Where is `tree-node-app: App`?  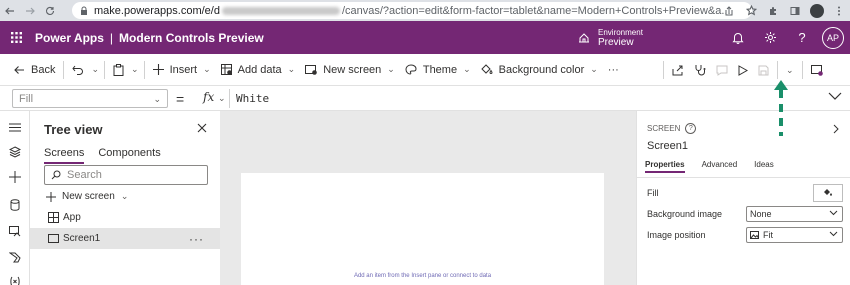
tree-node-app: App is located at coordinates (125, 217).